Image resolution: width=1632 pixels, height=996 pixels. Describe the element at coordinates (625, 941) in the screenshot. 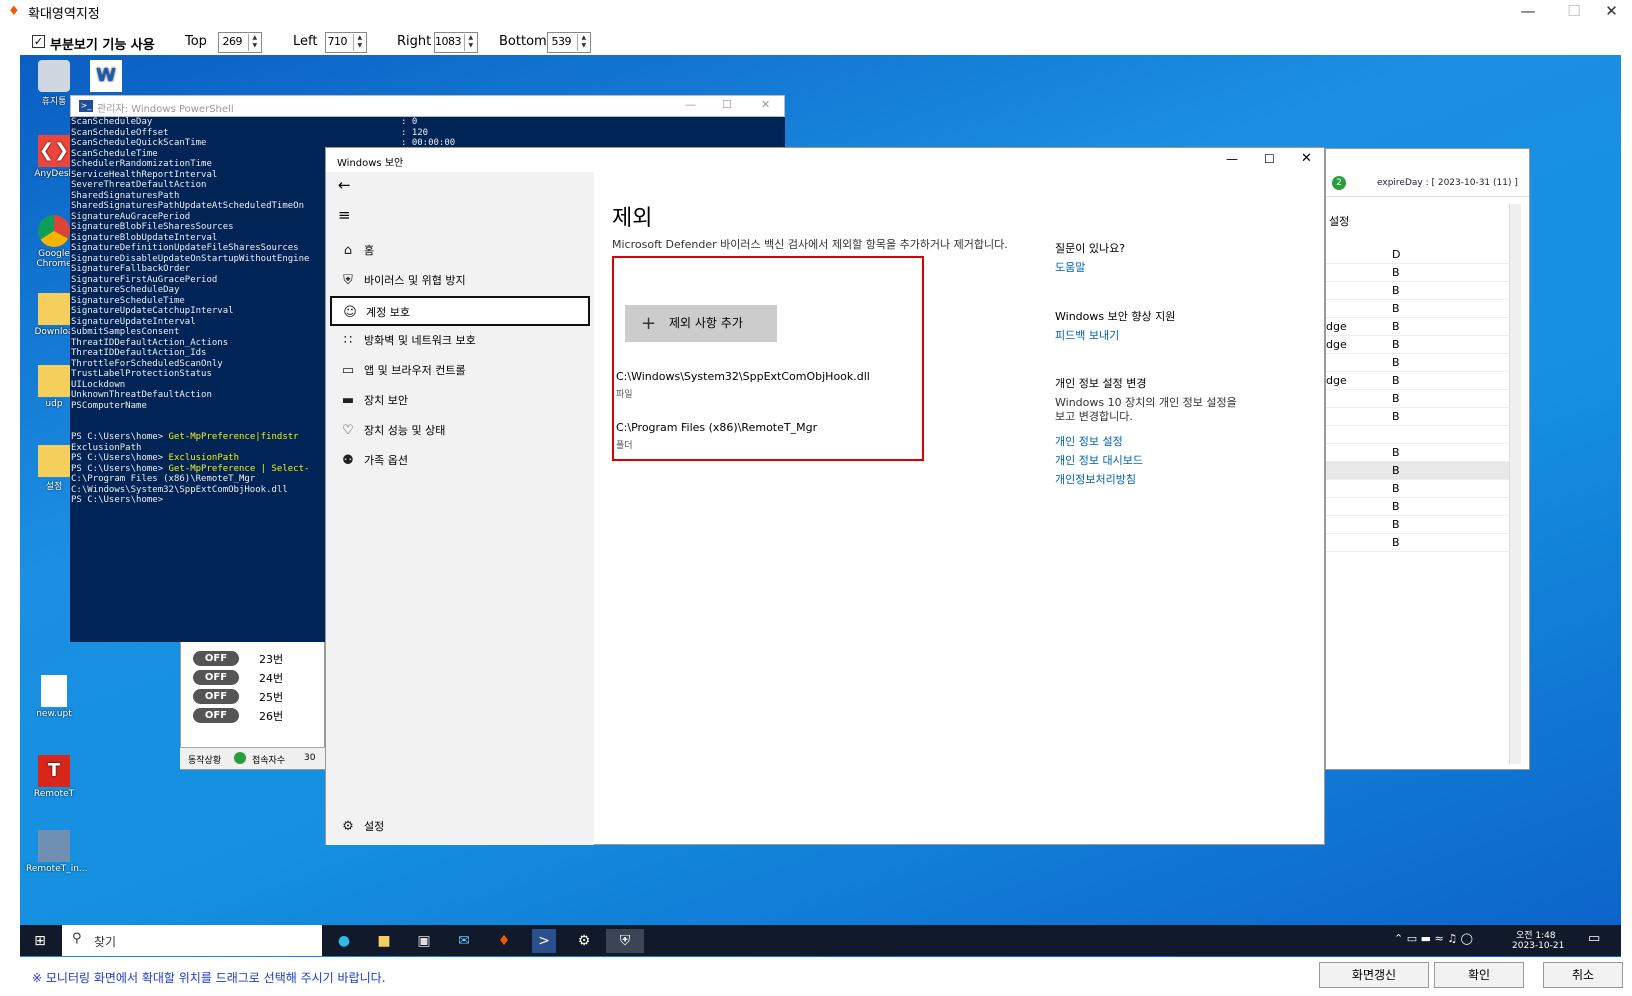

I see `windows-security-taskbar-icon: ⛨` at that location.